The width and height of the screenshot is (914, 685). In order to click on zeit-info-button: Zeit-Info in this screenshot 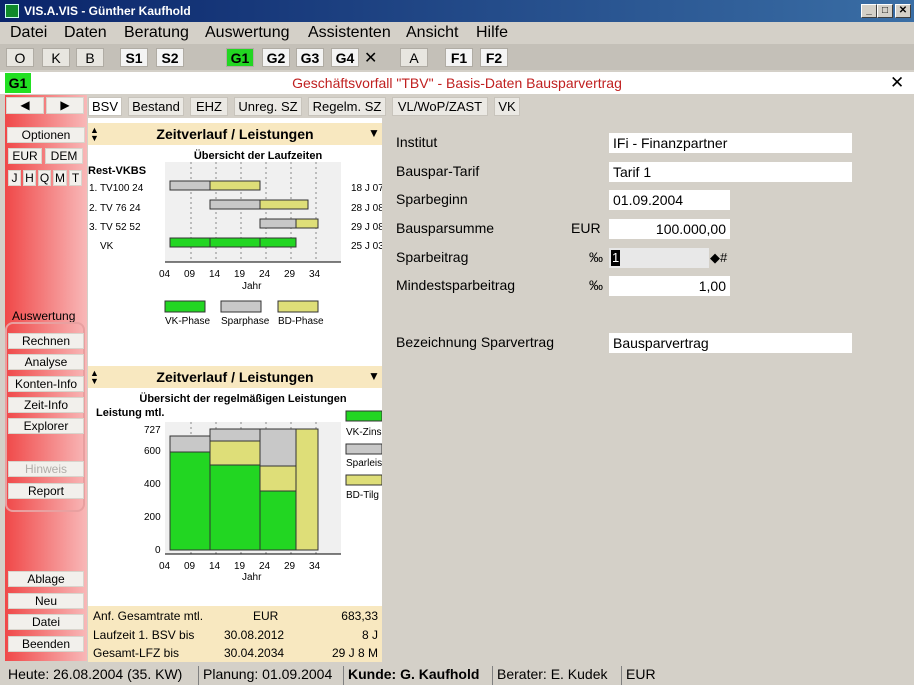, I will do `click(46, 405)`.